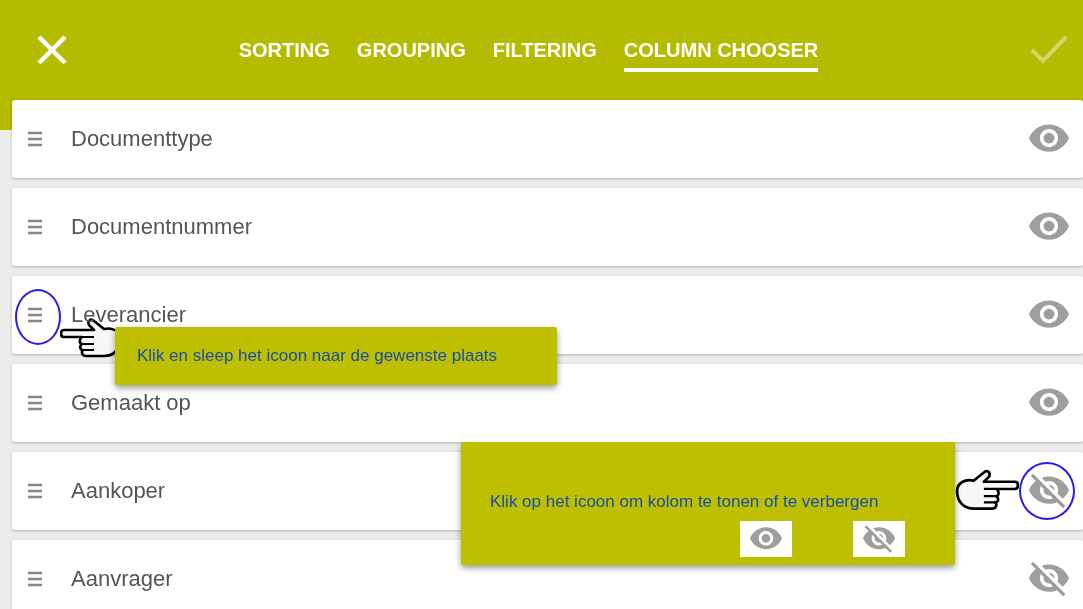 This screenshot has width=1083, height=609. What do you see at coordinates (128, 315) in the screenshot?
I see `column-name: Leverancier` at bounding box center [128, 315].